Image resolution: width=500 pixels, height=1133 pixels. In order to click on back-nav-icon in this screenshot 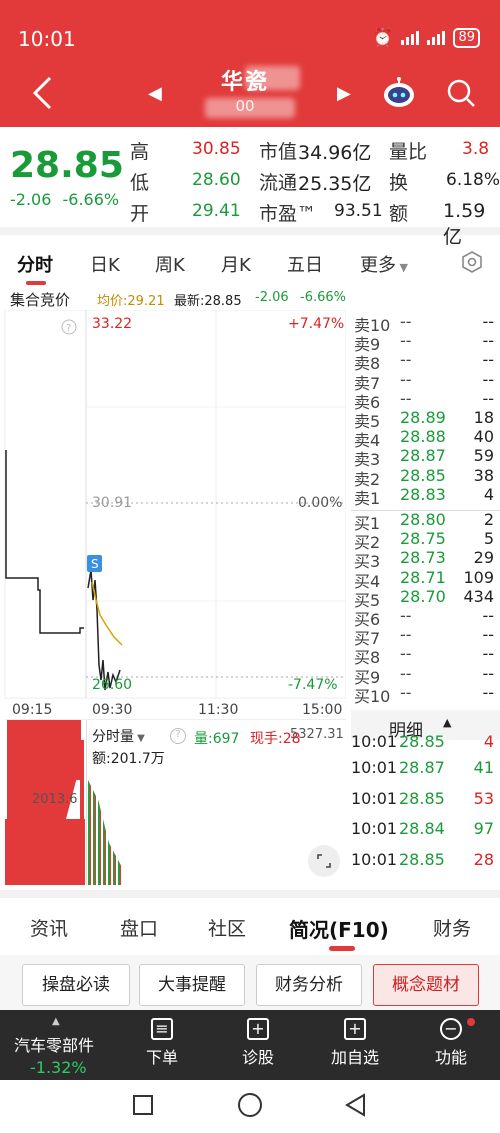, I will do `click(356, 1105)`.